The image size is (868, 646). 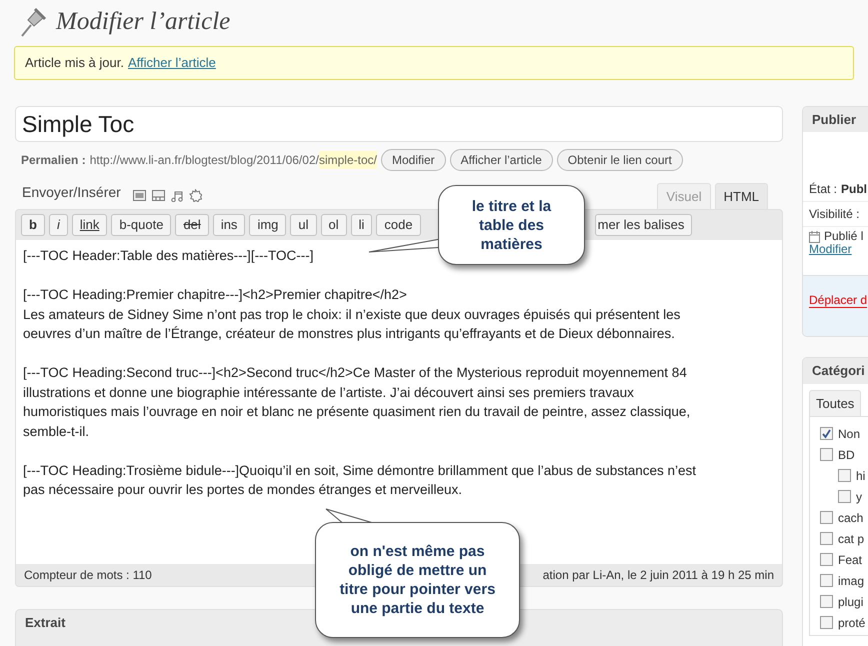 What do you see at coordinates (158, 195) in the screenshot?
I see `video-icon` at bounding box center [158, 195].